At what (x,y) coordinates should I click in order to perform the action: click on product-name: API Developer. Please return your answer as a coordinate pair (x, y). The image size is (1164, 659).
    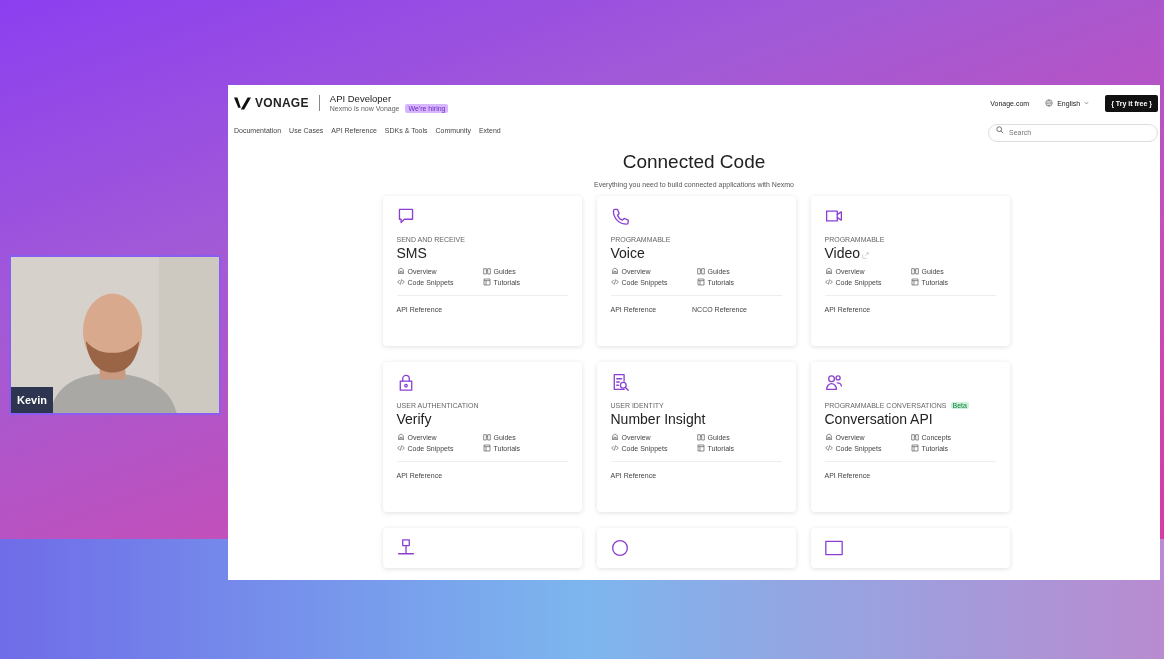
    Looking at the image, I should click on (361, 98).